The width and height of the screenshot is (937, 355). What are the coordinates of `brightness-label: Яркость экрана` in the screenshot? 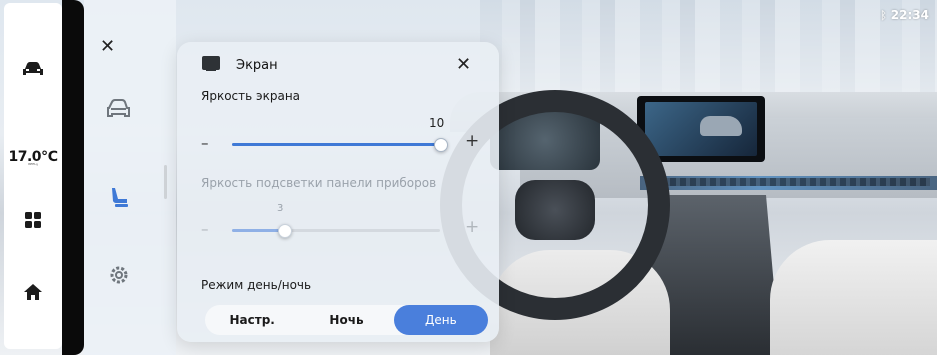 It's located at (251, 96).